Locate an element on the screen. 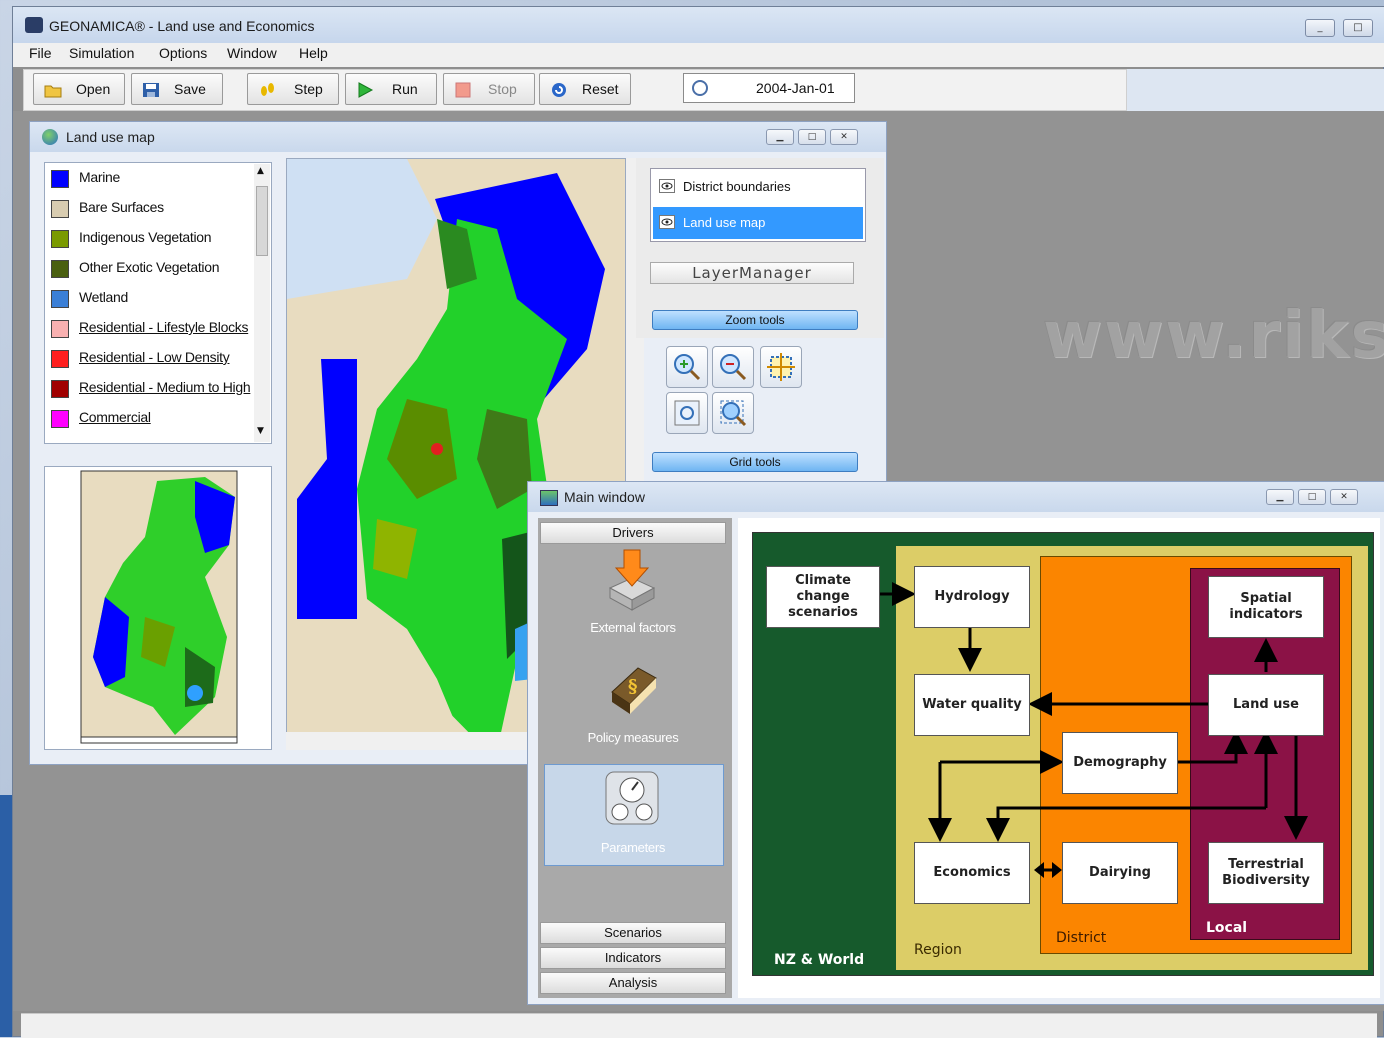  menu-simulation: Simulation is located at coordinates (101, 53).